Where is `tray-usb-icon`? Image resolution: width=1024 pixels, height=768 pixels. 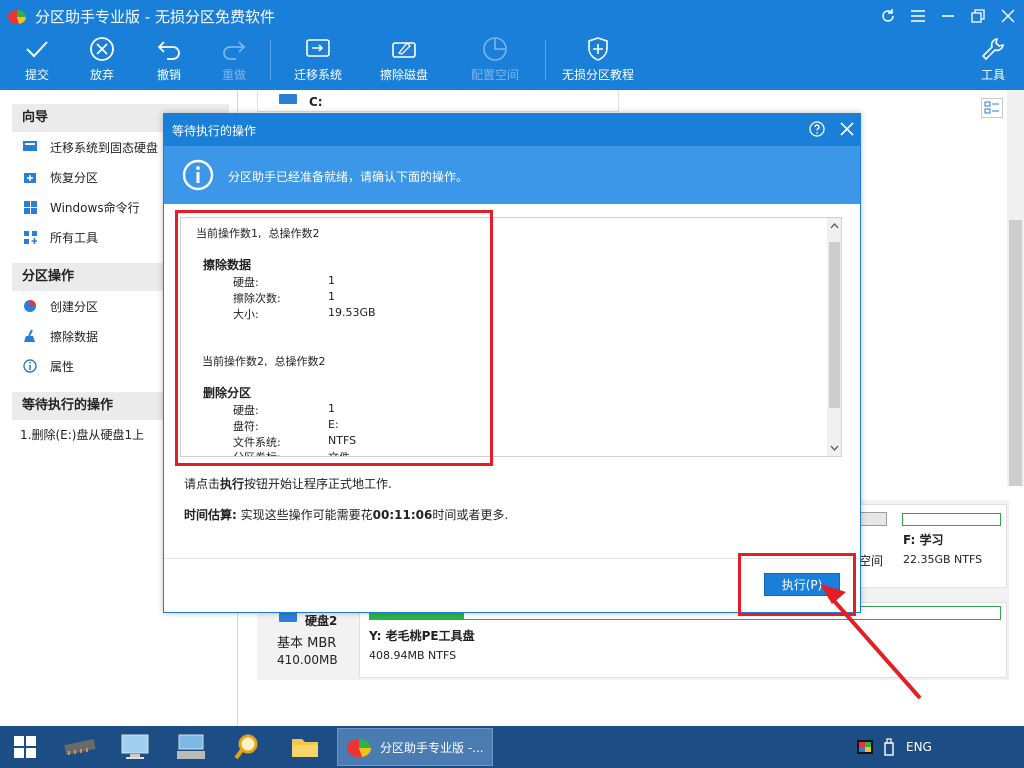
tray-usb-icon is located at coordinates (889, 747).